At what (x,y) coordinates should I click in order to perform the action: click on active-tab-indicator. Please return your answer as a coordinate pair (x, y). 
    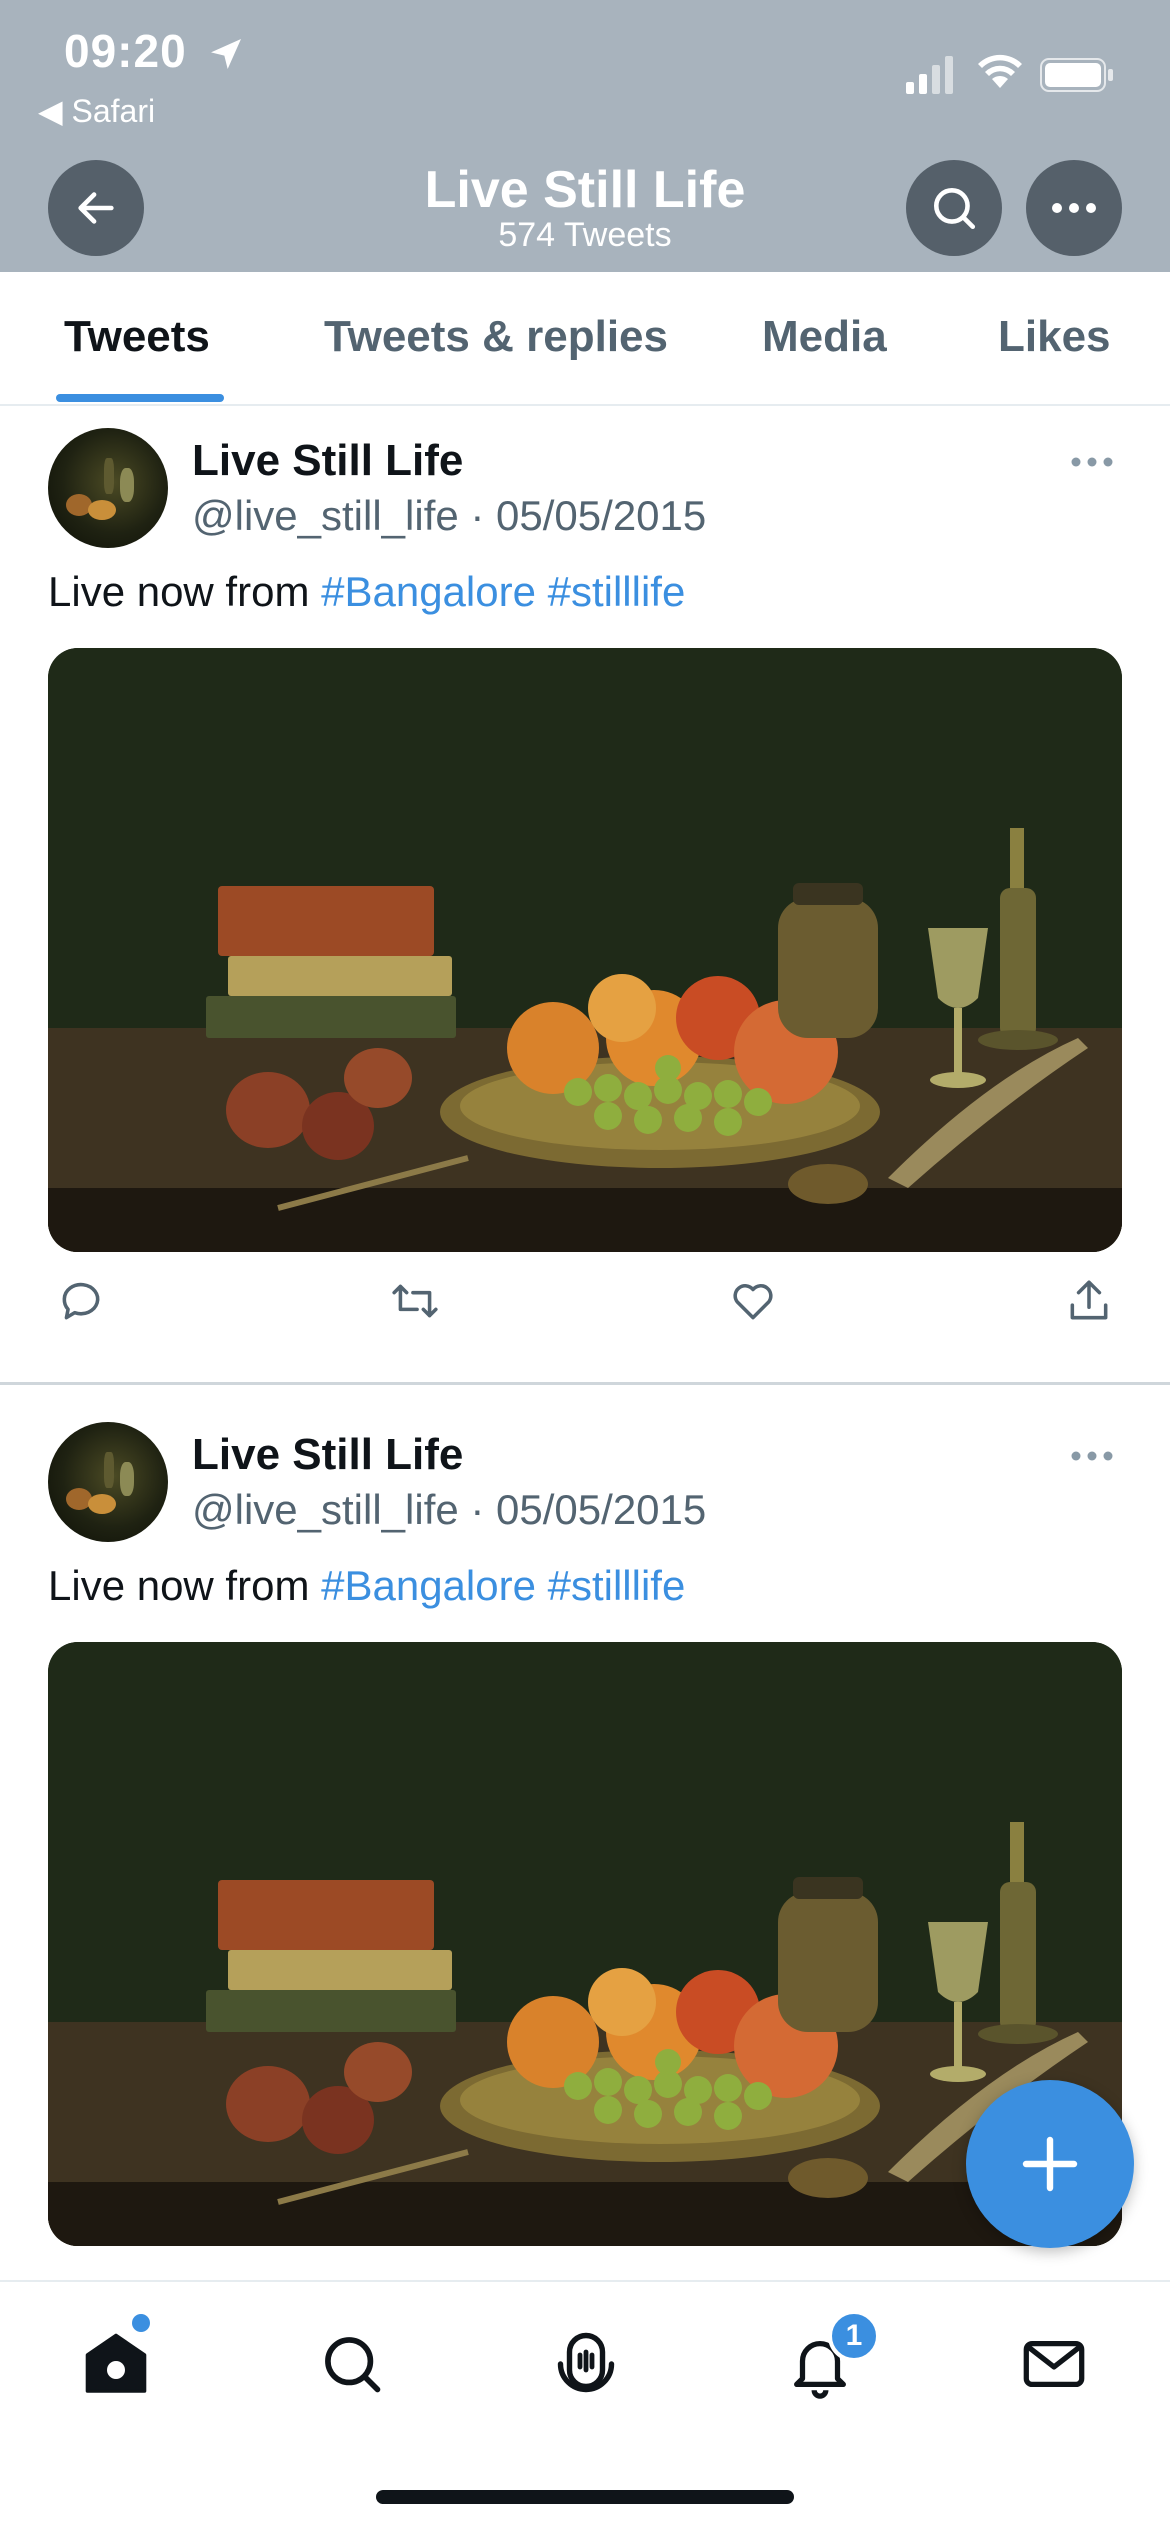
    Looking at the image, I should click on (140, 398).